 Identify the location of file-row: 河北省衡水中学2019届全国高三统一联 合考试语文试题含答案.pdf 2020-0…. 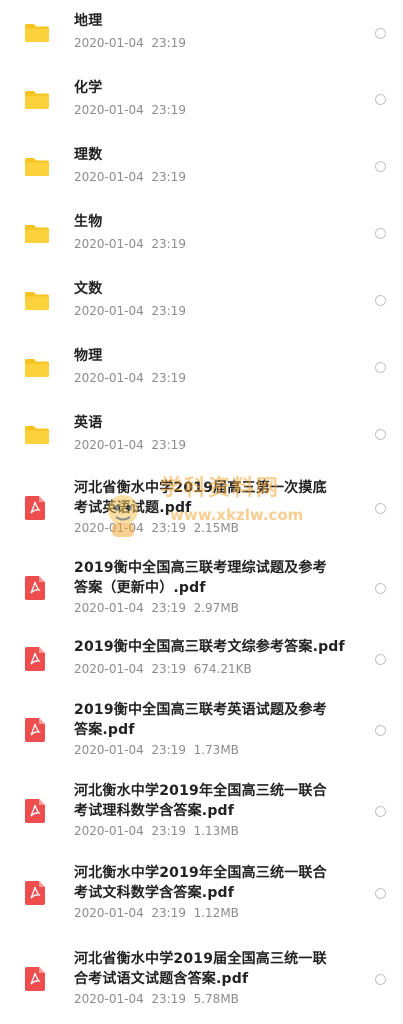
(201, 979).